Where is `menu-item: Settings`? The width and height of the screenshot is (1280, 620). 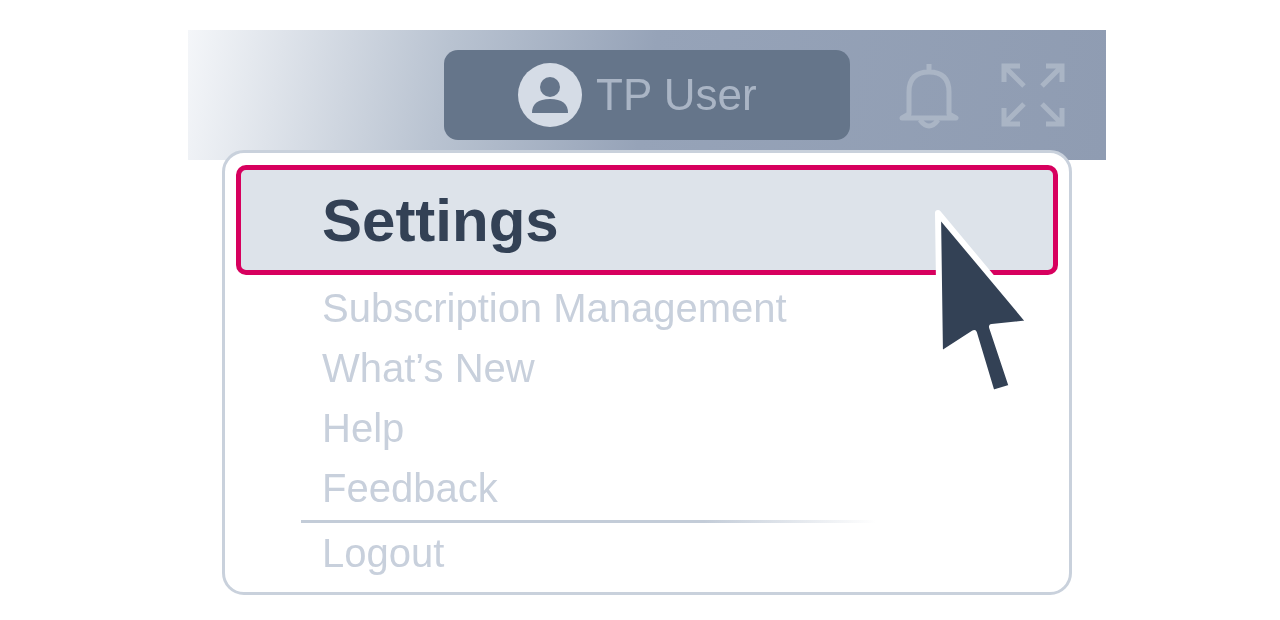 menu-item: Settings is located at coordinates (647, 220).